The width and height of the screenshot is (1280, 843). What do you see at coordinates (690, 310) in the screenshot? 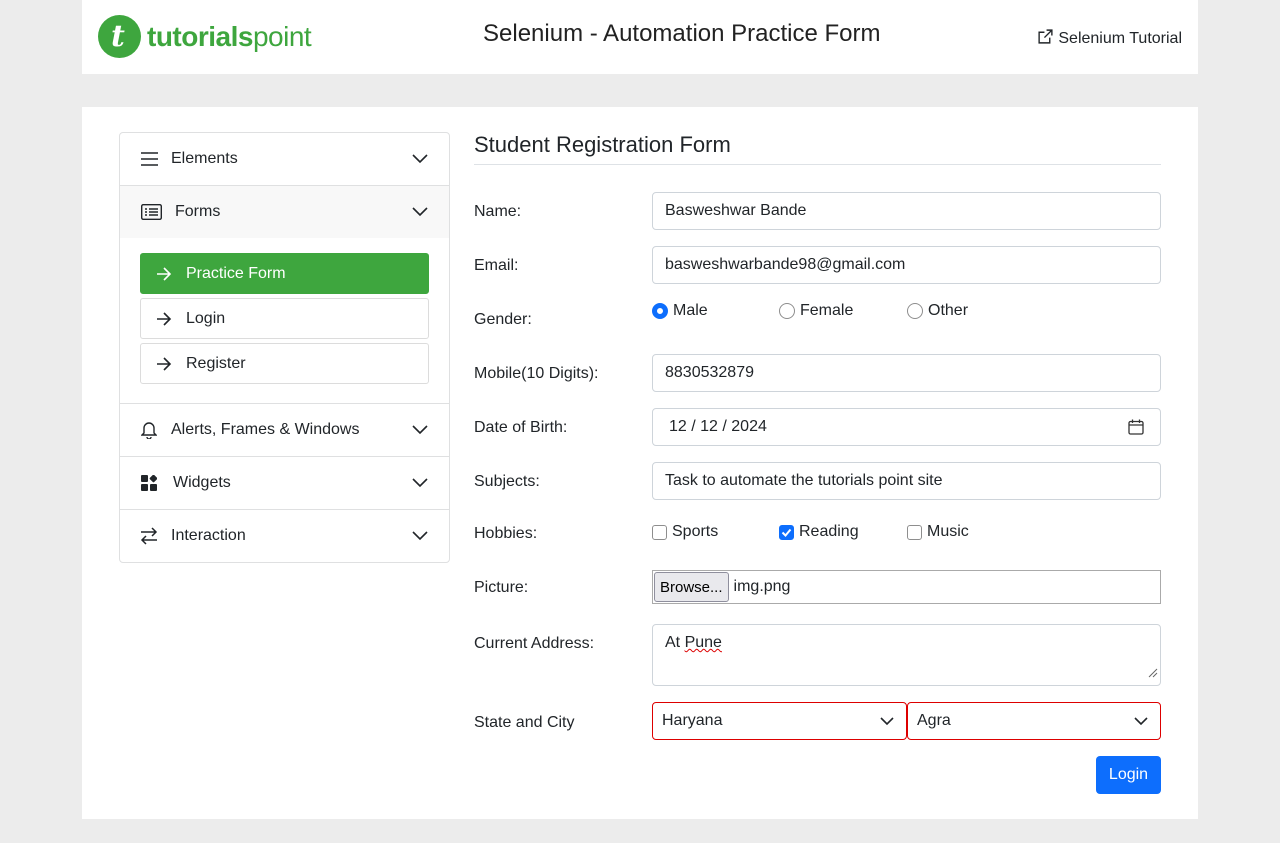
I see `radio-label: Male` at bounding box center [690, 310].